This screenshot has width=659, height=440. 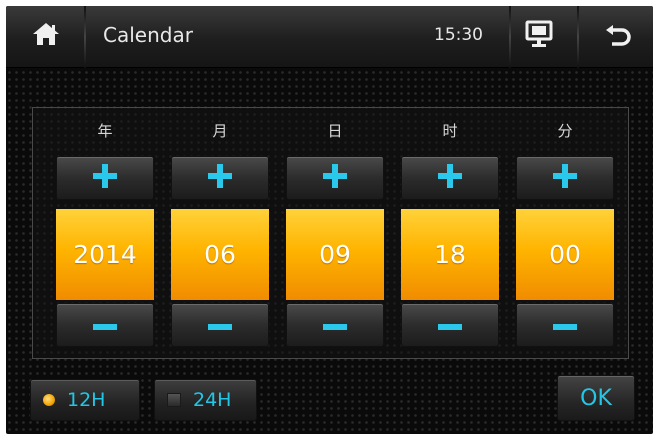 What do you see at coordinates (565, 131) in the screenshot?
I see `minute-label: 分` at bounding box center [565, 131].